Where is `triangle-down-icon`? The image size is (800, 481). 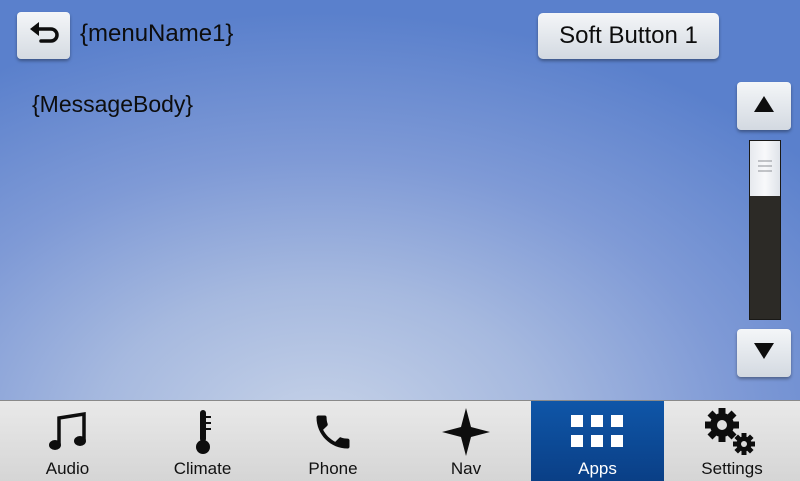 triangle-down-icon is located at coordinates (764, 353).